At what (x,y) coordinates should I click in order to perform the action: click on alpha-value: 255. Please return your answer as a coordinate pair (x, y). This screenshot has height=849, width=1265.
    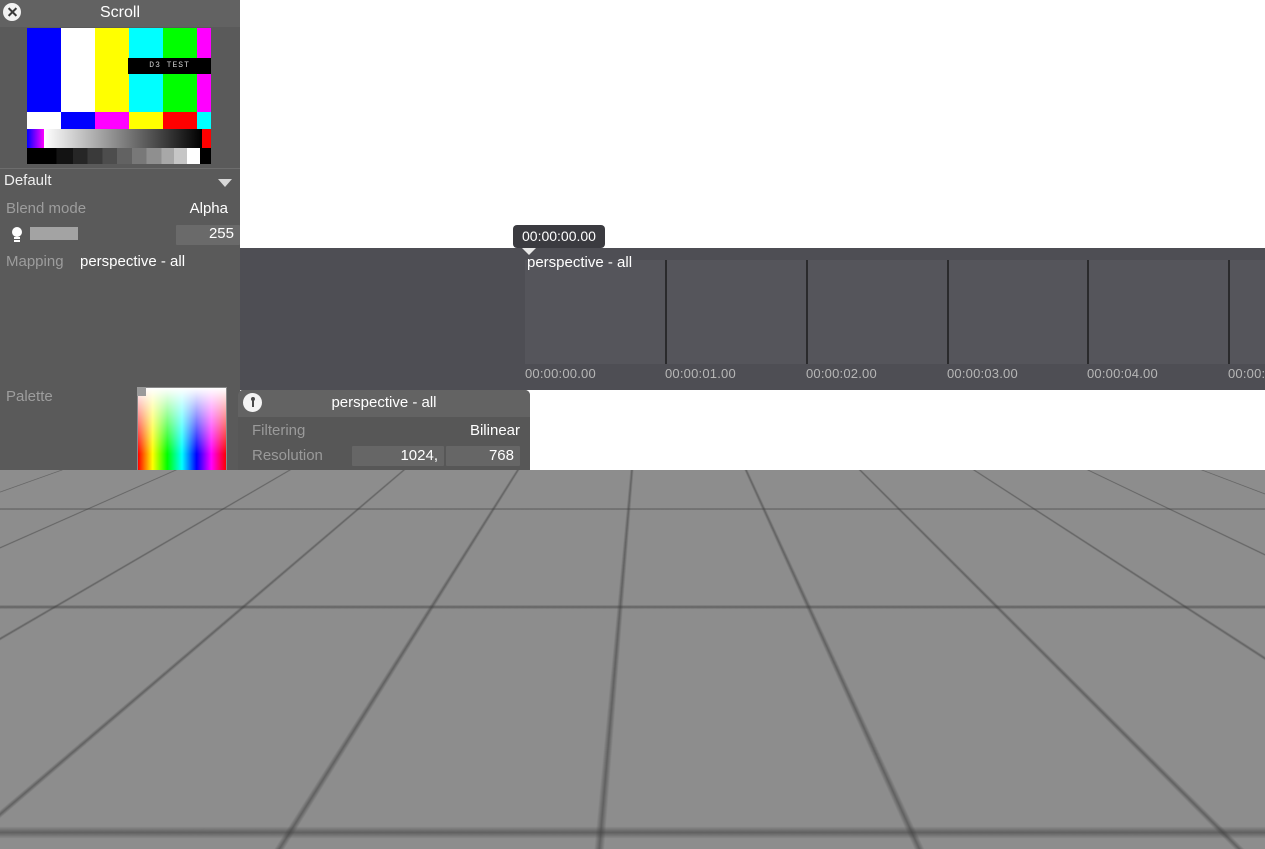
    Looking at the image, I should click on (221, 233).